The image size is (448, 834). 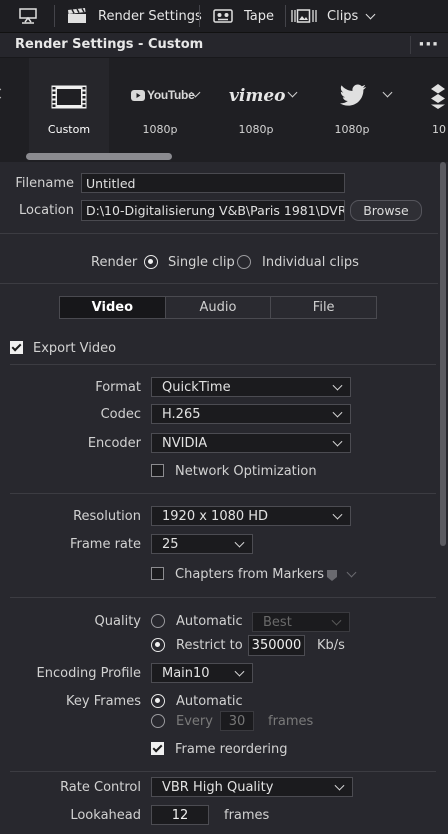 What do you see at coordinates (158, 701) in the screenshot?
I see `key-frames-automatic-radio` at bounding box center [158, 701].